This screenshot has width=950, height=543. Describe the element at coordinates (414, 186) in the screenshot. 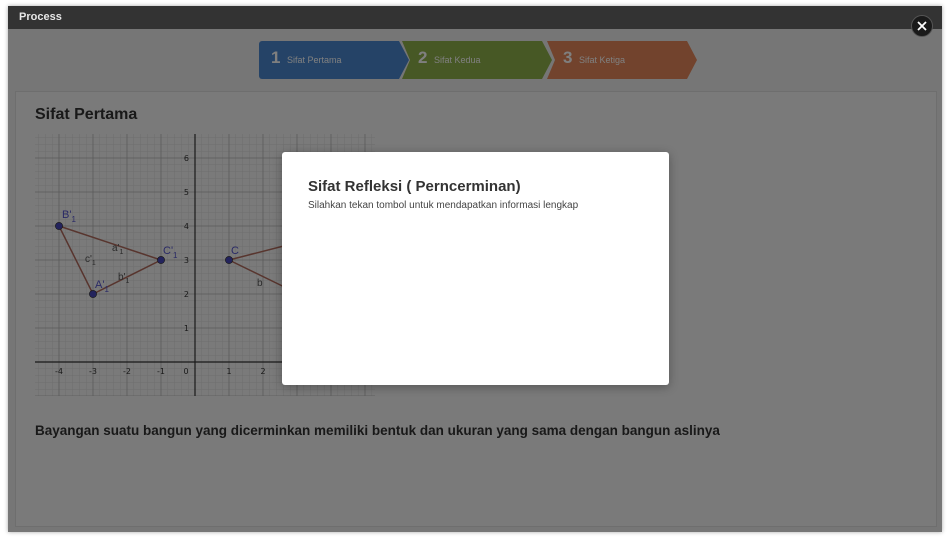

I see `dialog-title: Sifat Refleksi ( Perncerminan)` at that location.